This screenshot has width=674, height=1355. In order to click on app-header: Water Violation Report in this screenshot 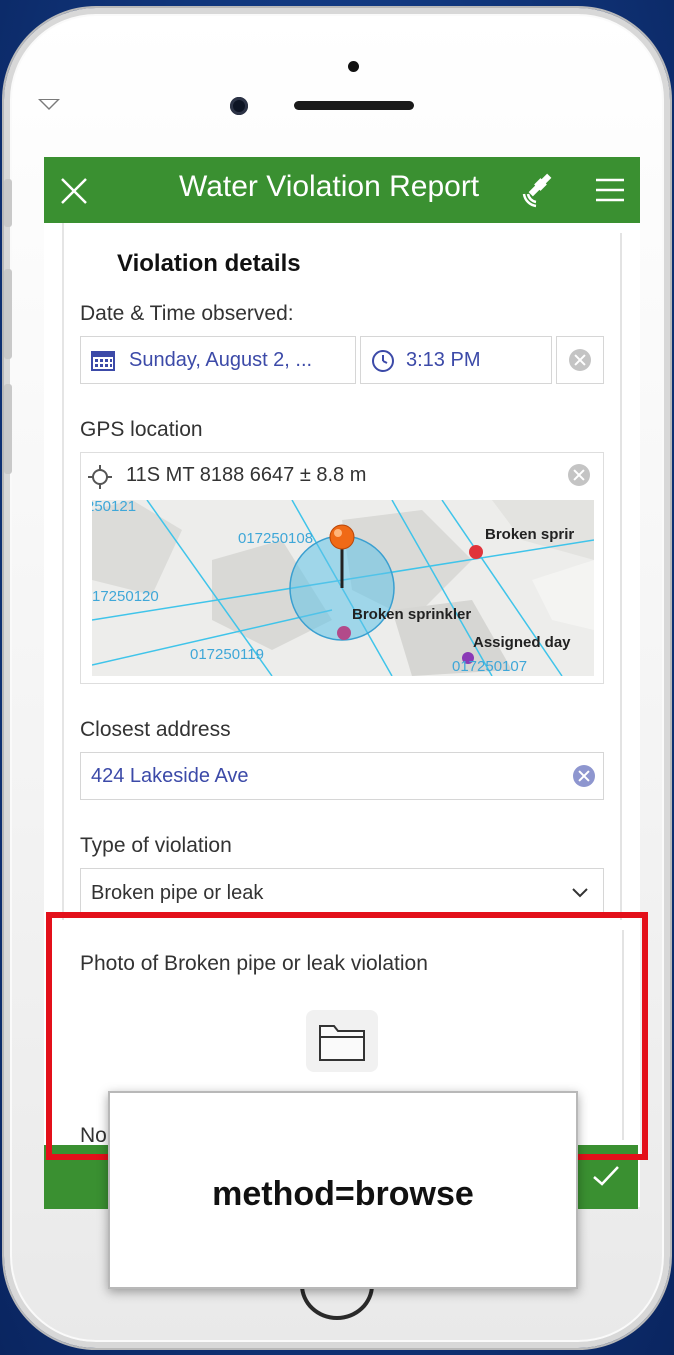, I will do `click(342, 190)`.